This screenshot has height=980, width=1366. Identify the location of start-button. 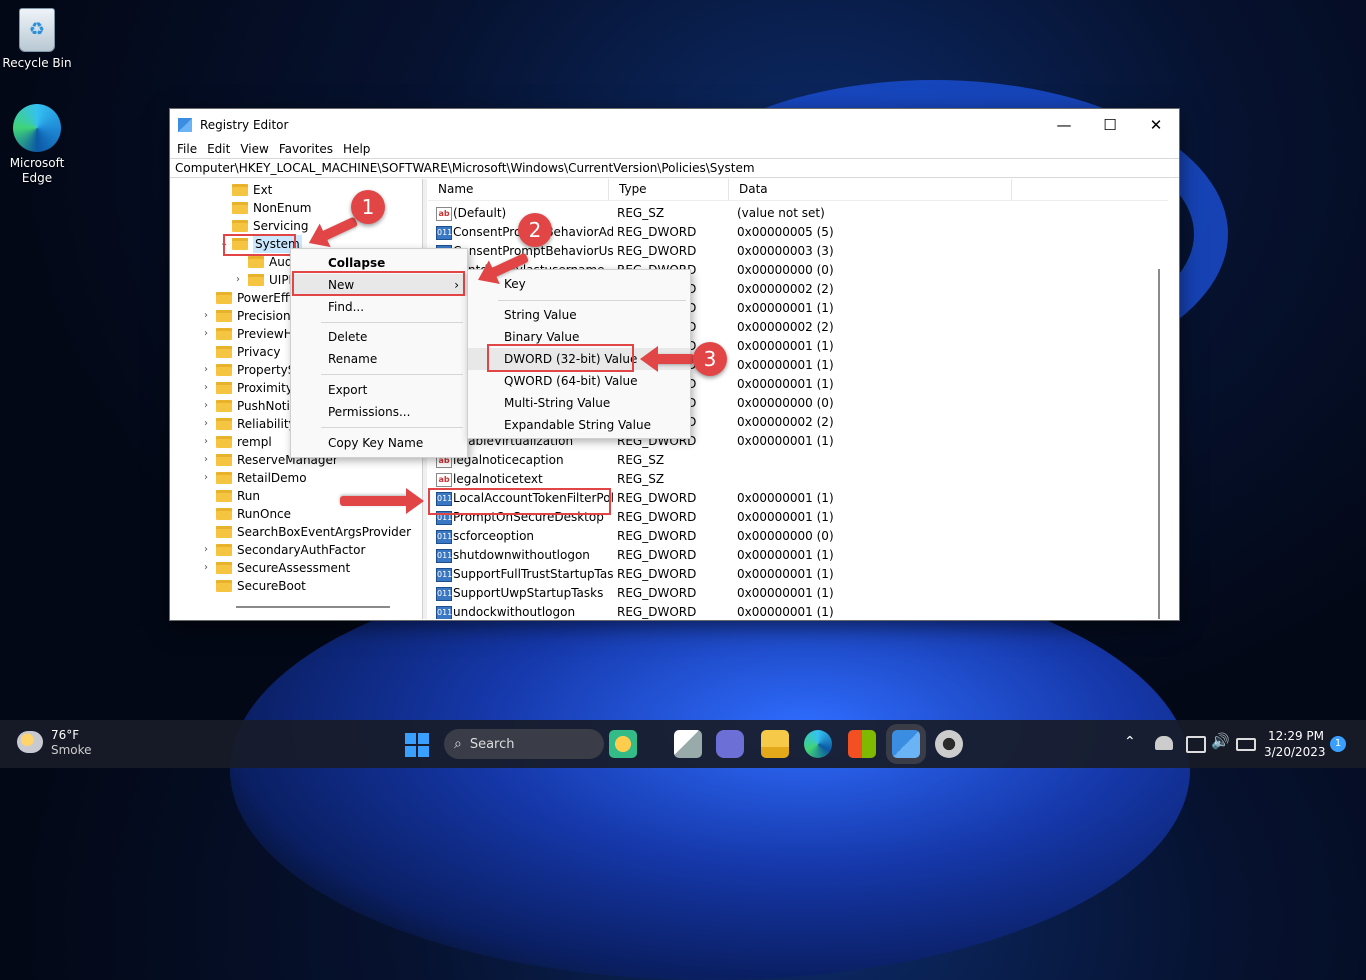
(417, 745).